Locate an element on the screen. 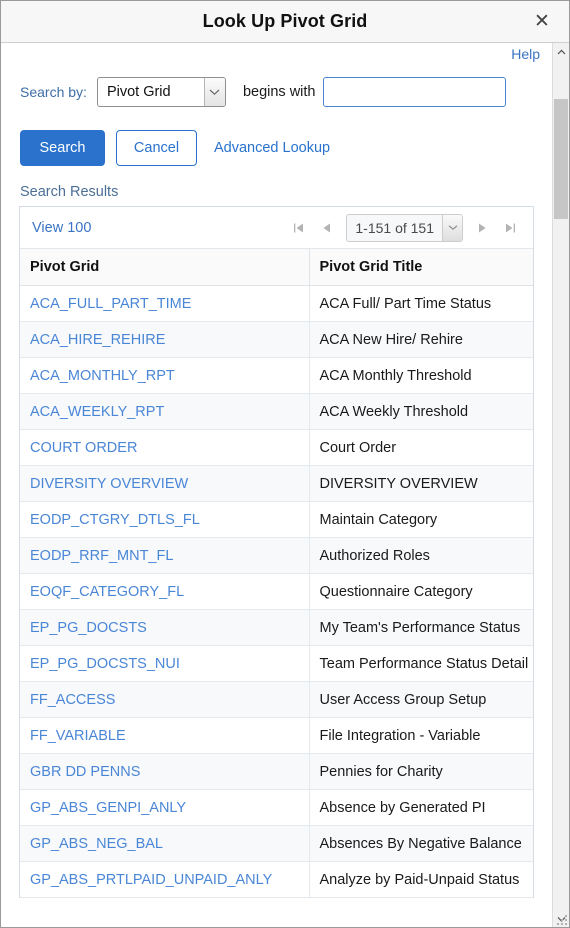 The height and width of the screenshot is (928, 570). pivot-grid-title-text: Analyze by Paid-Unpaid Status is located at coordinates (419, 879).